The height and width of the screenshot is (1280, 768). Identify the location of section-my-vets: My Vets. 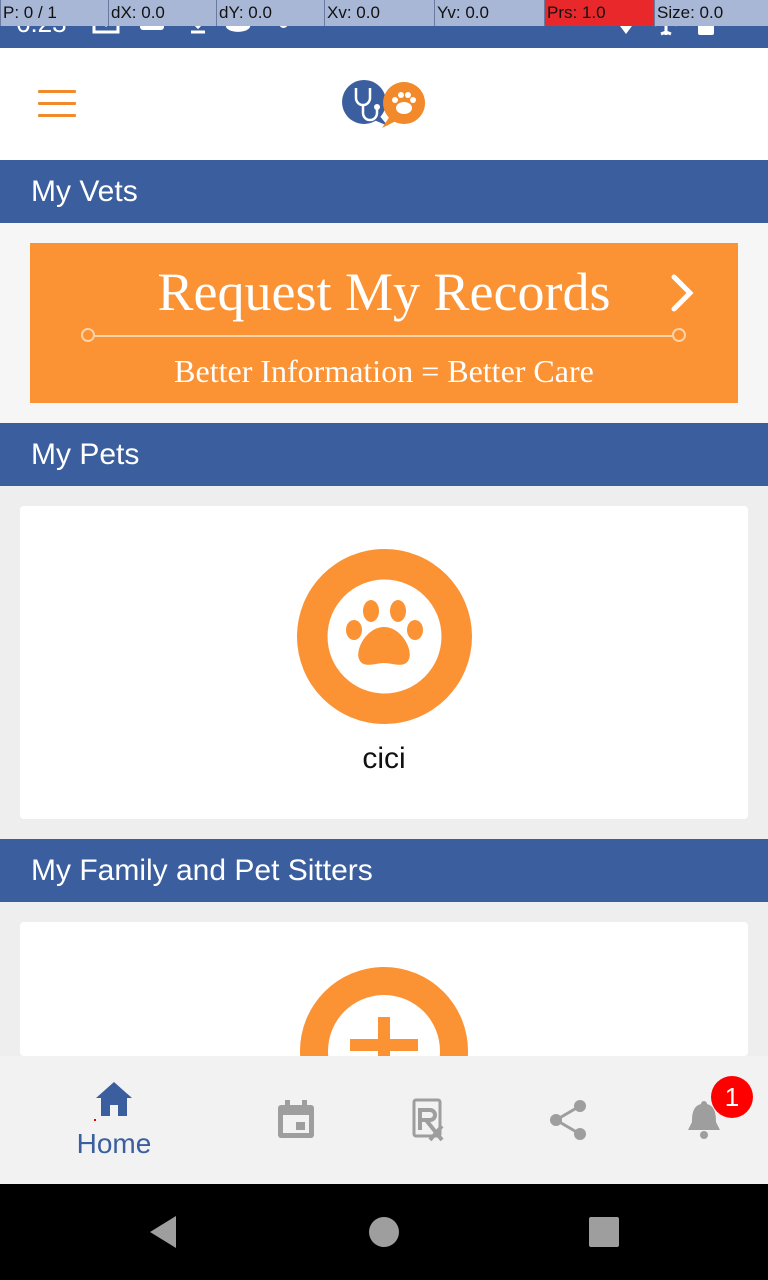
(384, 191).